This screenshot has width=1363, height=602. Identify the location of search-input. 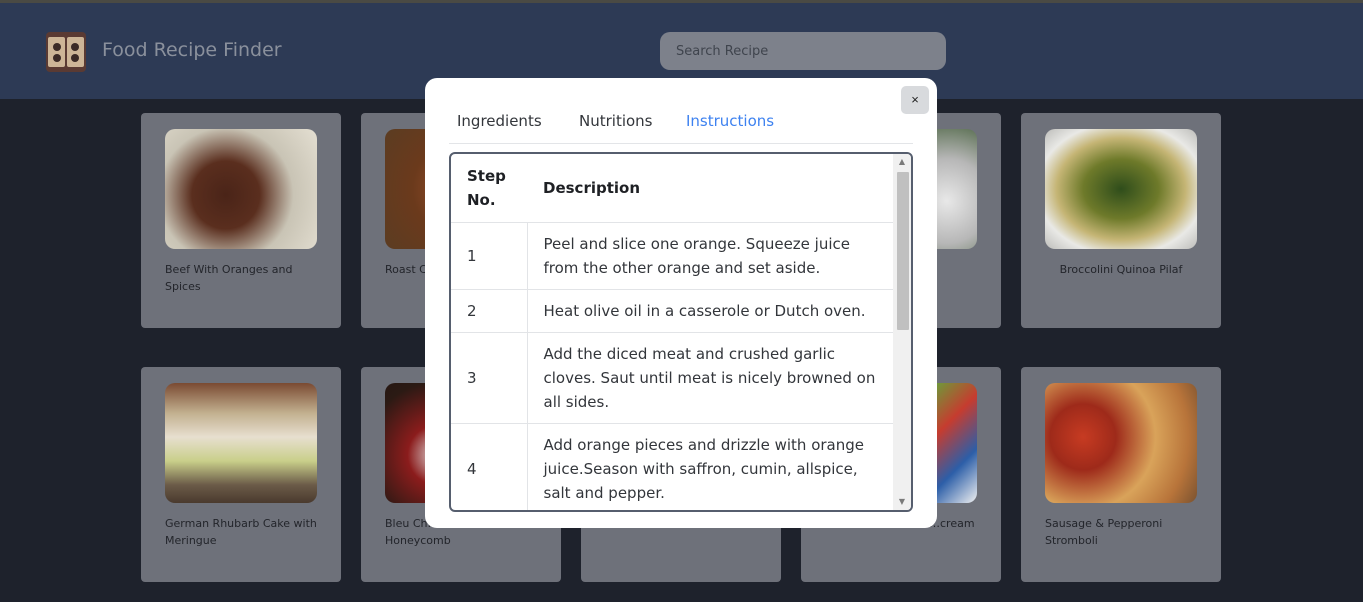
(803, 51).